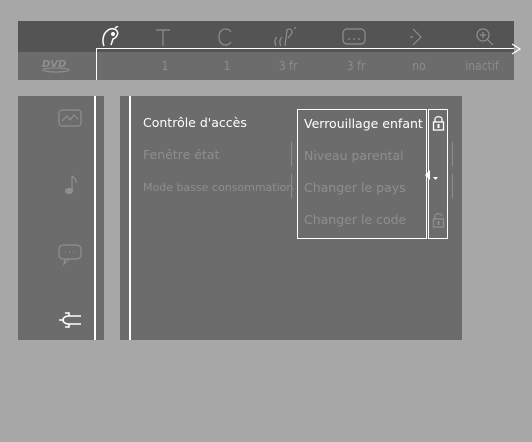 This screenshot has width=532, height=442. Describe the element at coordinates (225, 36) in the screenshot. I see `chapter-icon` at that location.